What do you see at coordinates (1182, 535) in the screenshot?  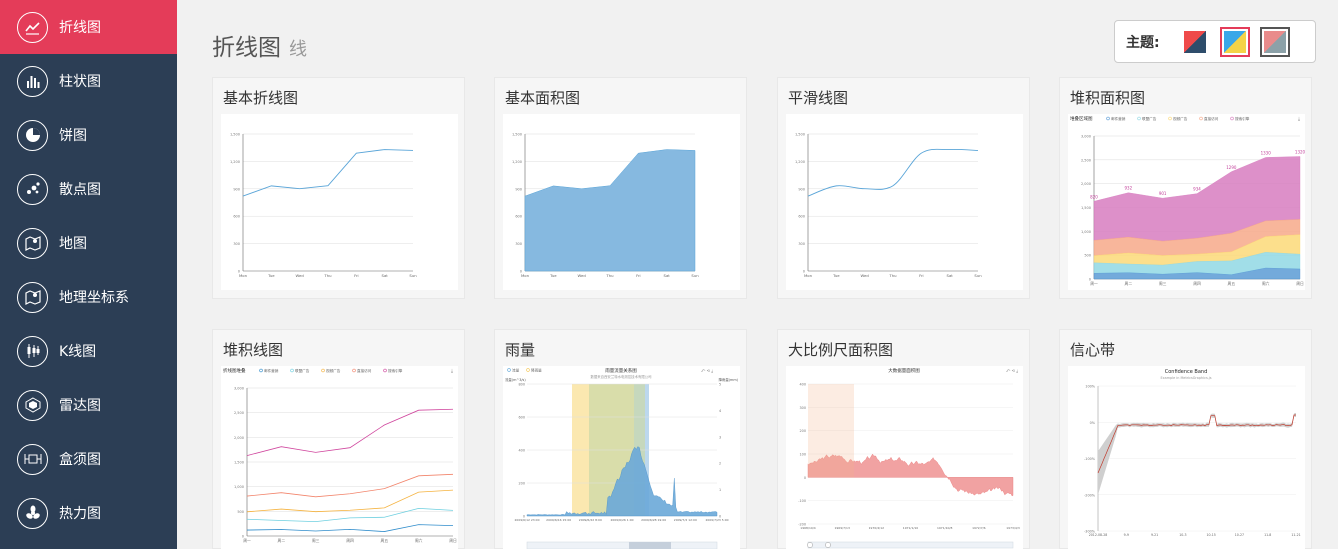 I see `x-tick-label: 10-3` at bounding box center [1182, 535].